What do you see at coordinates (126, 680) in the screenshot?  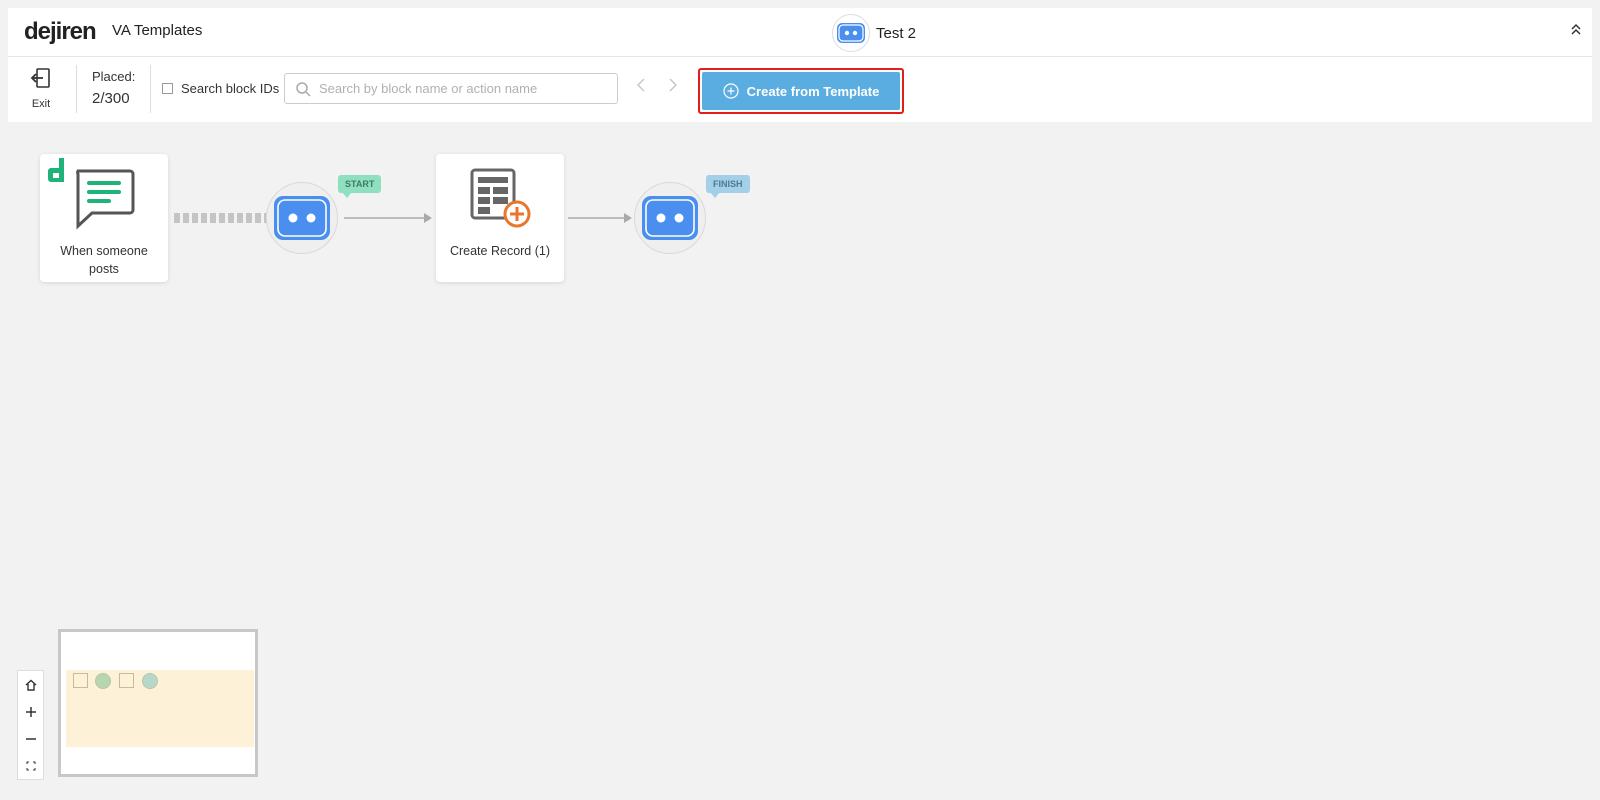 I see `minimap-action-block` at bounding box center [126, 680].